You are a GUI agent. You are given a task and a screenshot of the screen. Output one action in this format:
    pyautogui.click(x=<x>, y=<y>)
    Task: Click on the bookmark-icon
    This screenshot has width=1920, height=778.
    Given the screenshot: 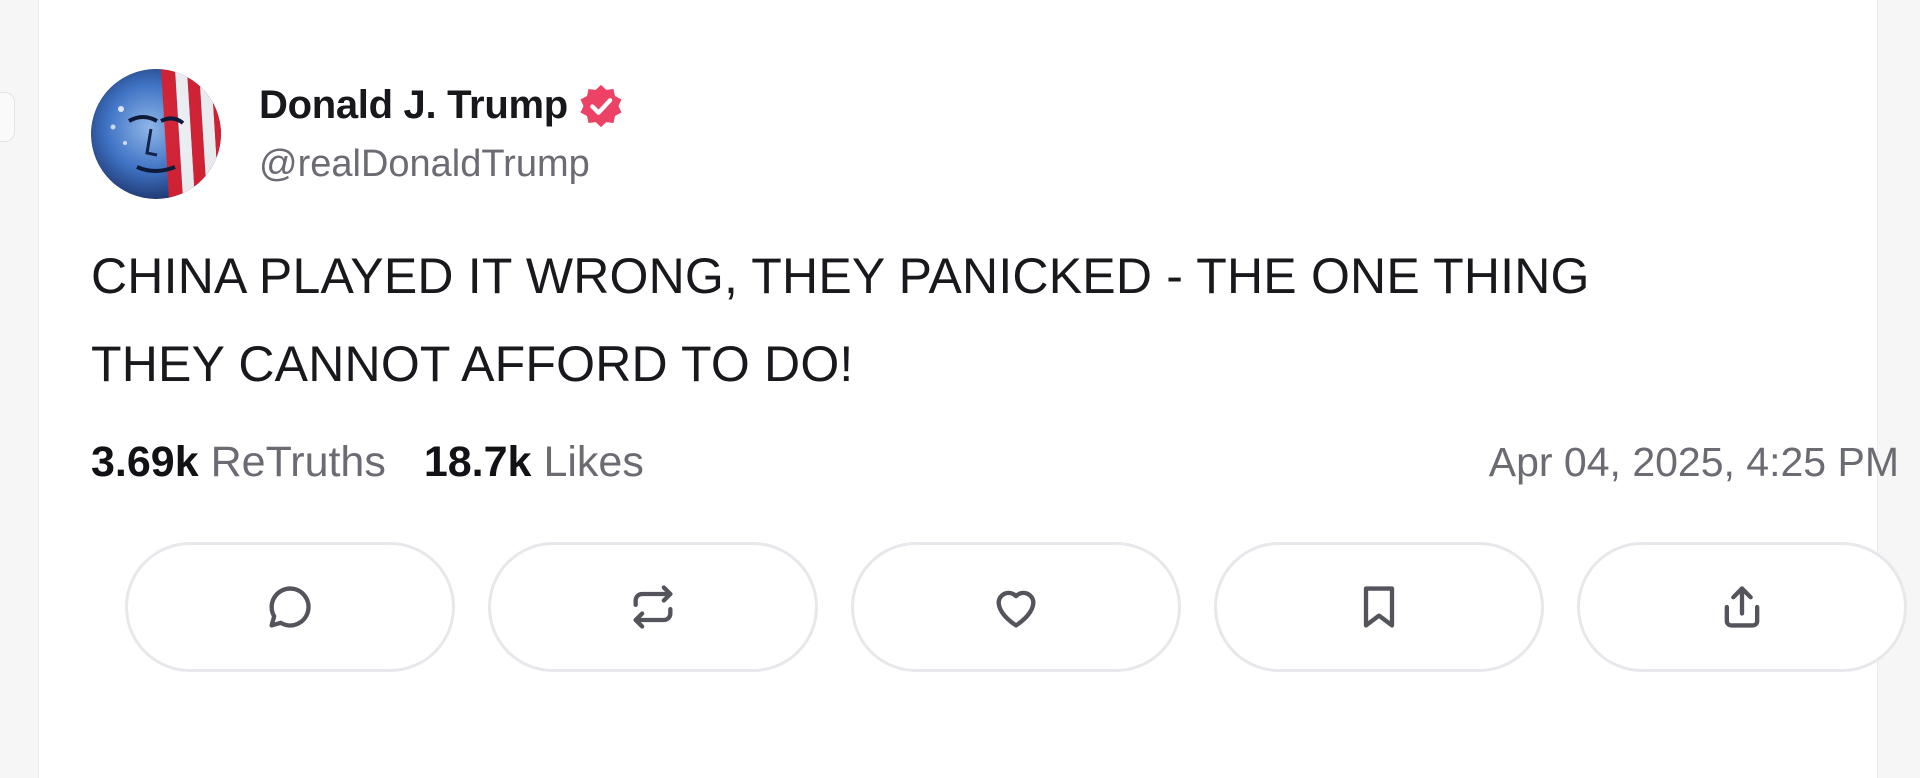 What is the action you would take?
    pyautogui.click(x=1379, y=607)
    